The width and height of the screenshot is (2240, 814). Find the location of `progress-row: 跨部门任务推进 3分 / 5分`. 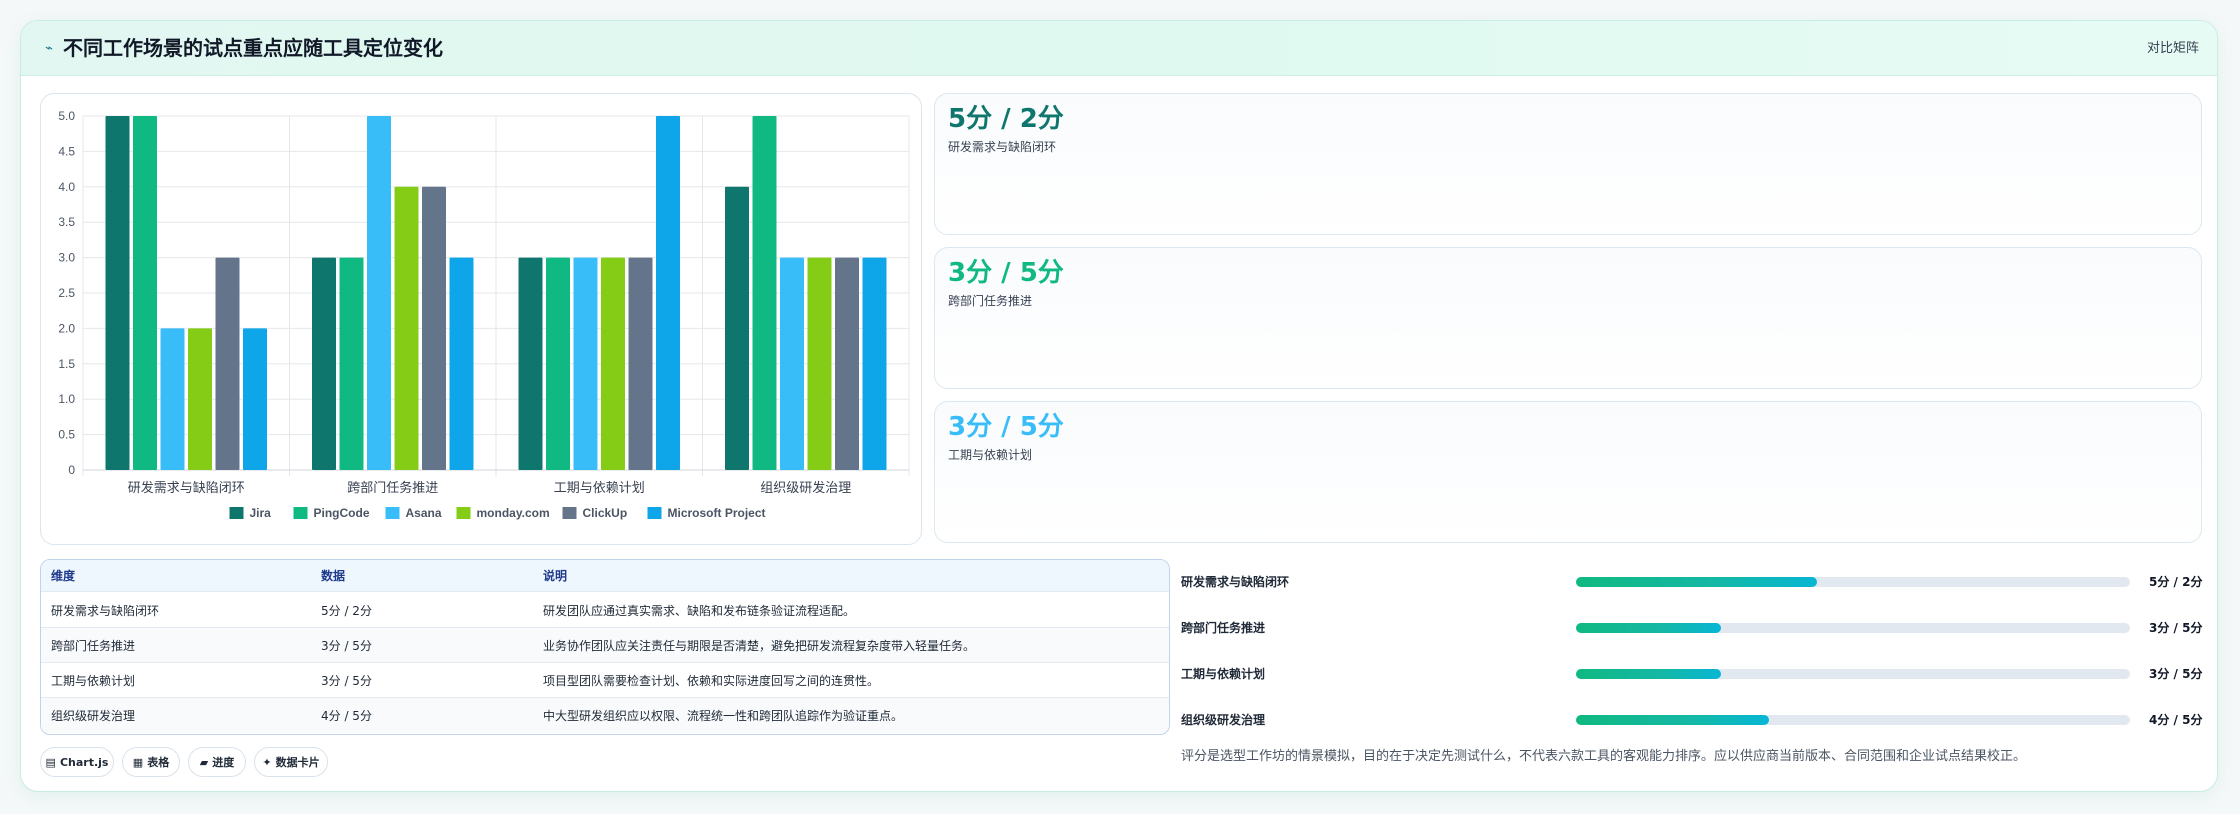

progress-row: 跨部门任务推进 3分 / 5分 is located at coordinates (1691, 627).